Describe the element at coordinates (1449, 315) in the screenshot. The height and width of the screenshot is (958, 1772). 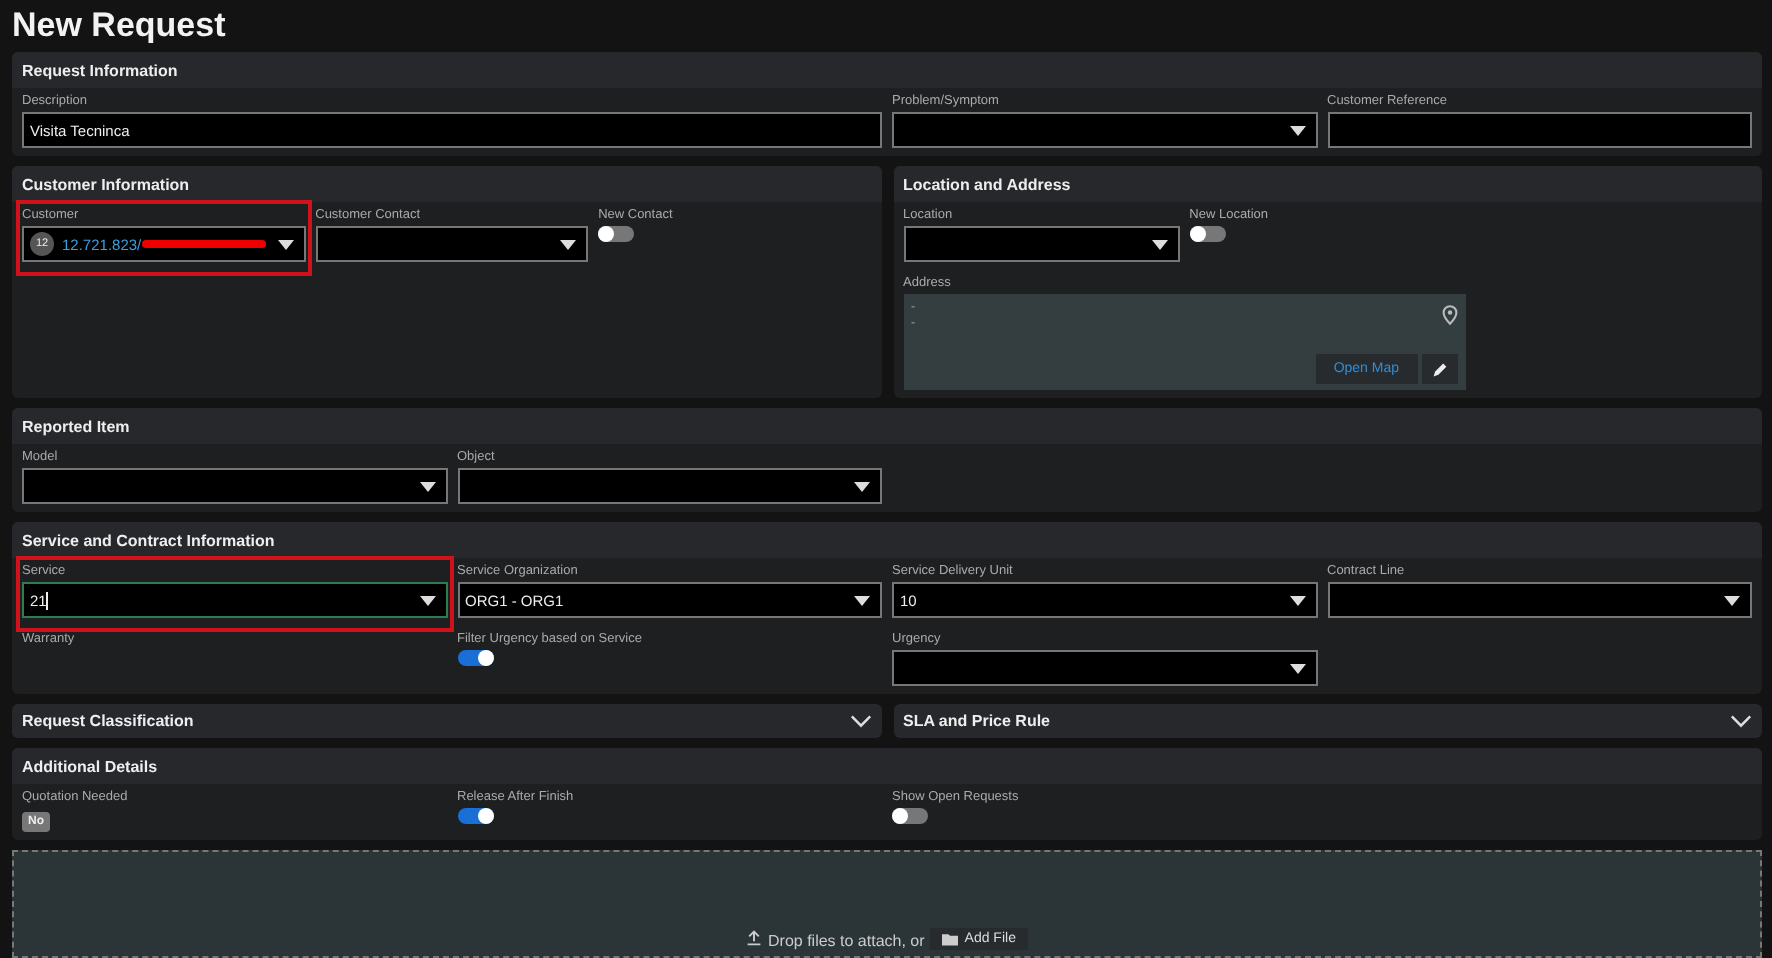
I see `map-pin-icon` at that location.